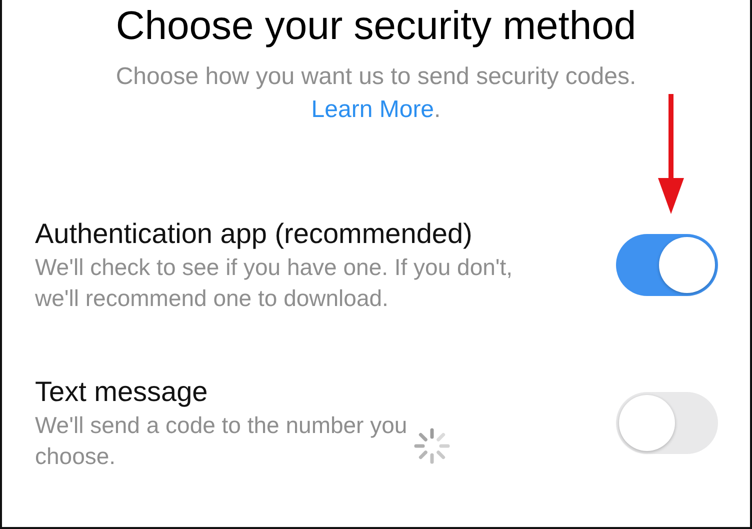 This screenshot has width=752, height=529. I want to click on subtitle-text: Choose how you want us to send security codes. Learn More., so click(376, 93).